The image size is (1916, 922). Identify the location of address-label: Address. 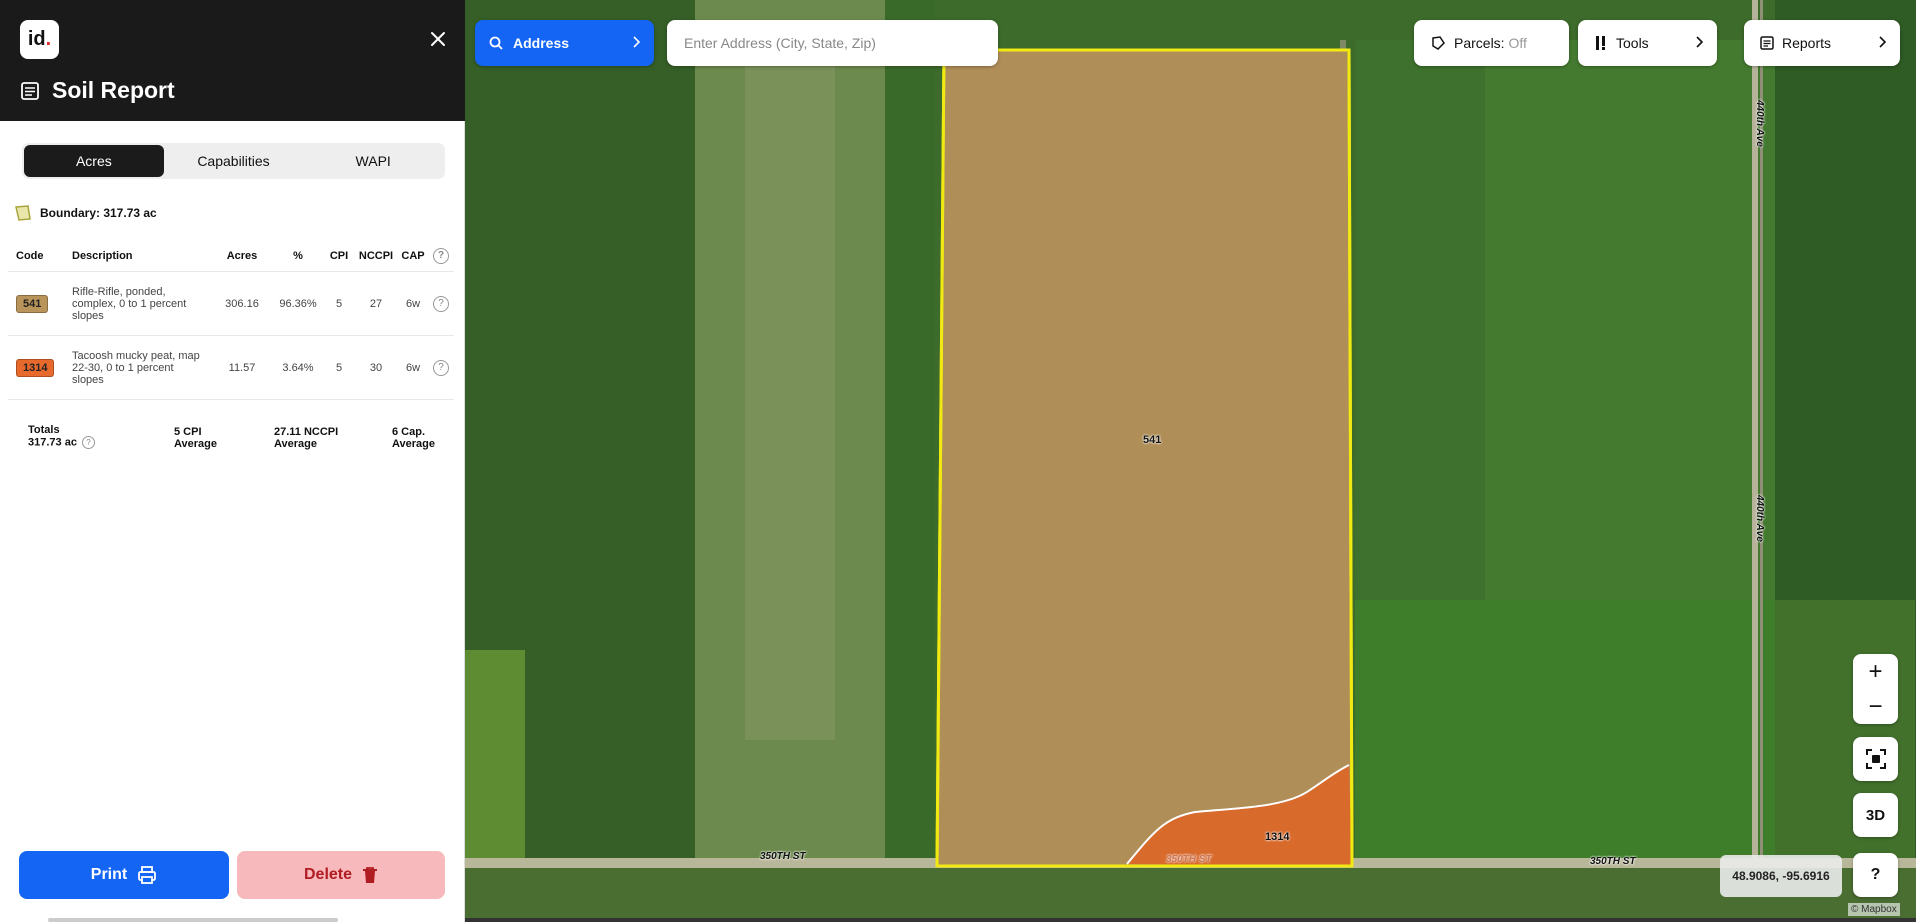
(541, 43).